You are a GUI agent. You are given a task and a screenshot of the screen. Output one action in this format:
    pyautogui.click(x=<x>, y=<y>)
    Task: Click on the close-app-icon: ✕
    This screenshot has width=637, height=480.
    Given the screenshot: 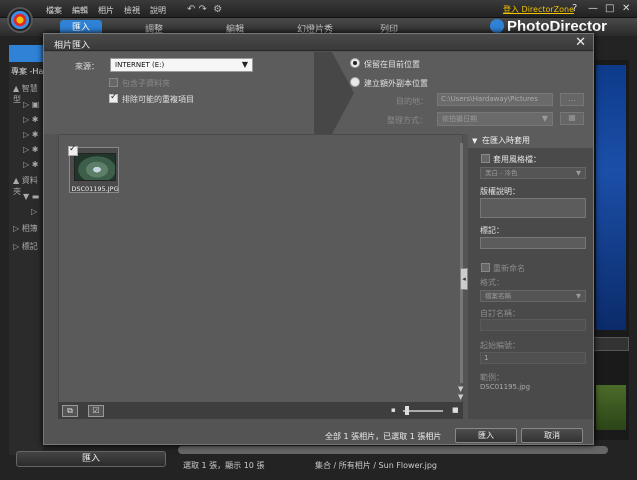 What is the action you would take?
    pyautogui.click(x=626, y=8)
    